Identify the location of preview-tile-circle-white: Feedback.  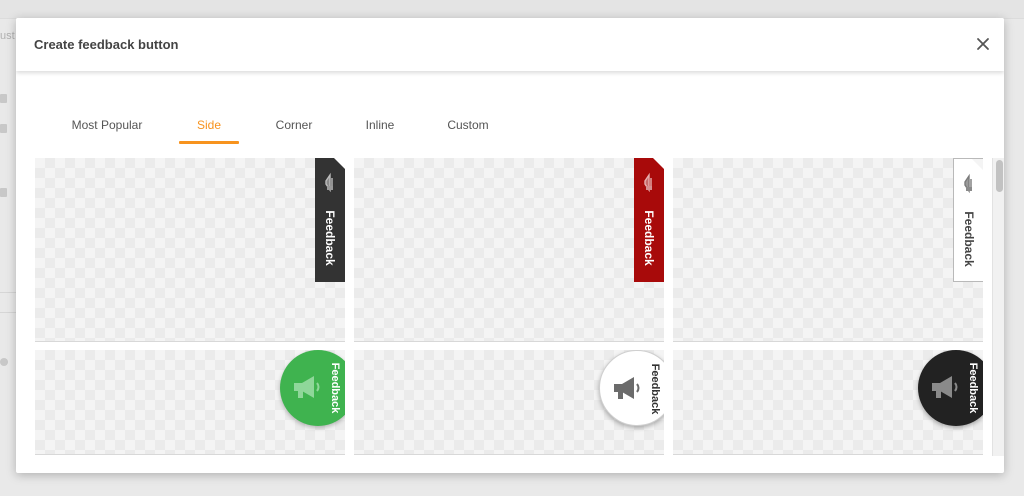
(509, 402).